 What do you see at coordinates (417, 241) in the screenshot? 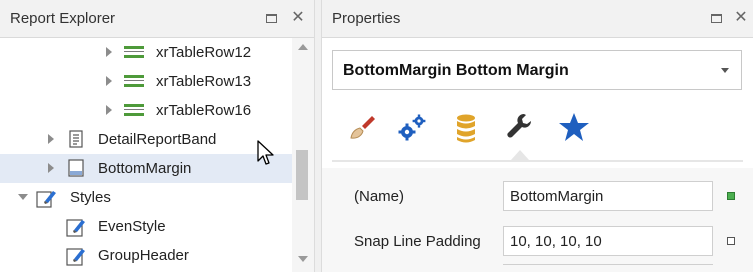
I see `property-label: Snap Line Padding` at bounding box center [417, 241].